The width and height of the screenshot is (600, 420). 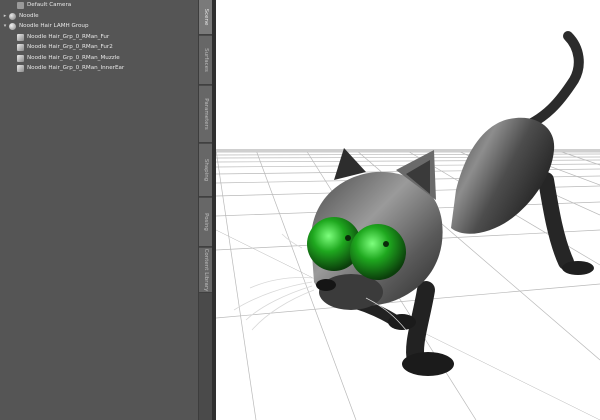 What do you see at coordinates (49, 5) in the screenshot?
I see `tree-row-label: Default Camera` at bounding box center [49, 5].